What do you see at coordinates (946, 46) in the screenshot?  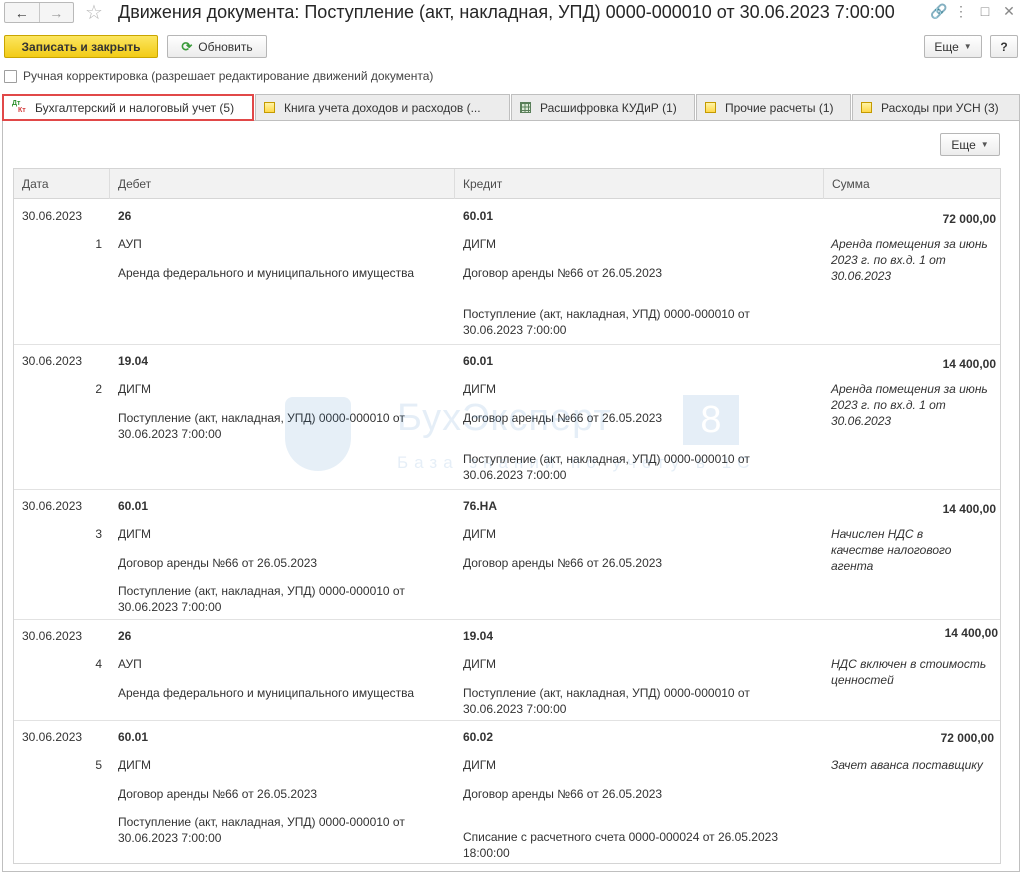 I see `more-actions-label: Еще` at bounding box center [946, 46].